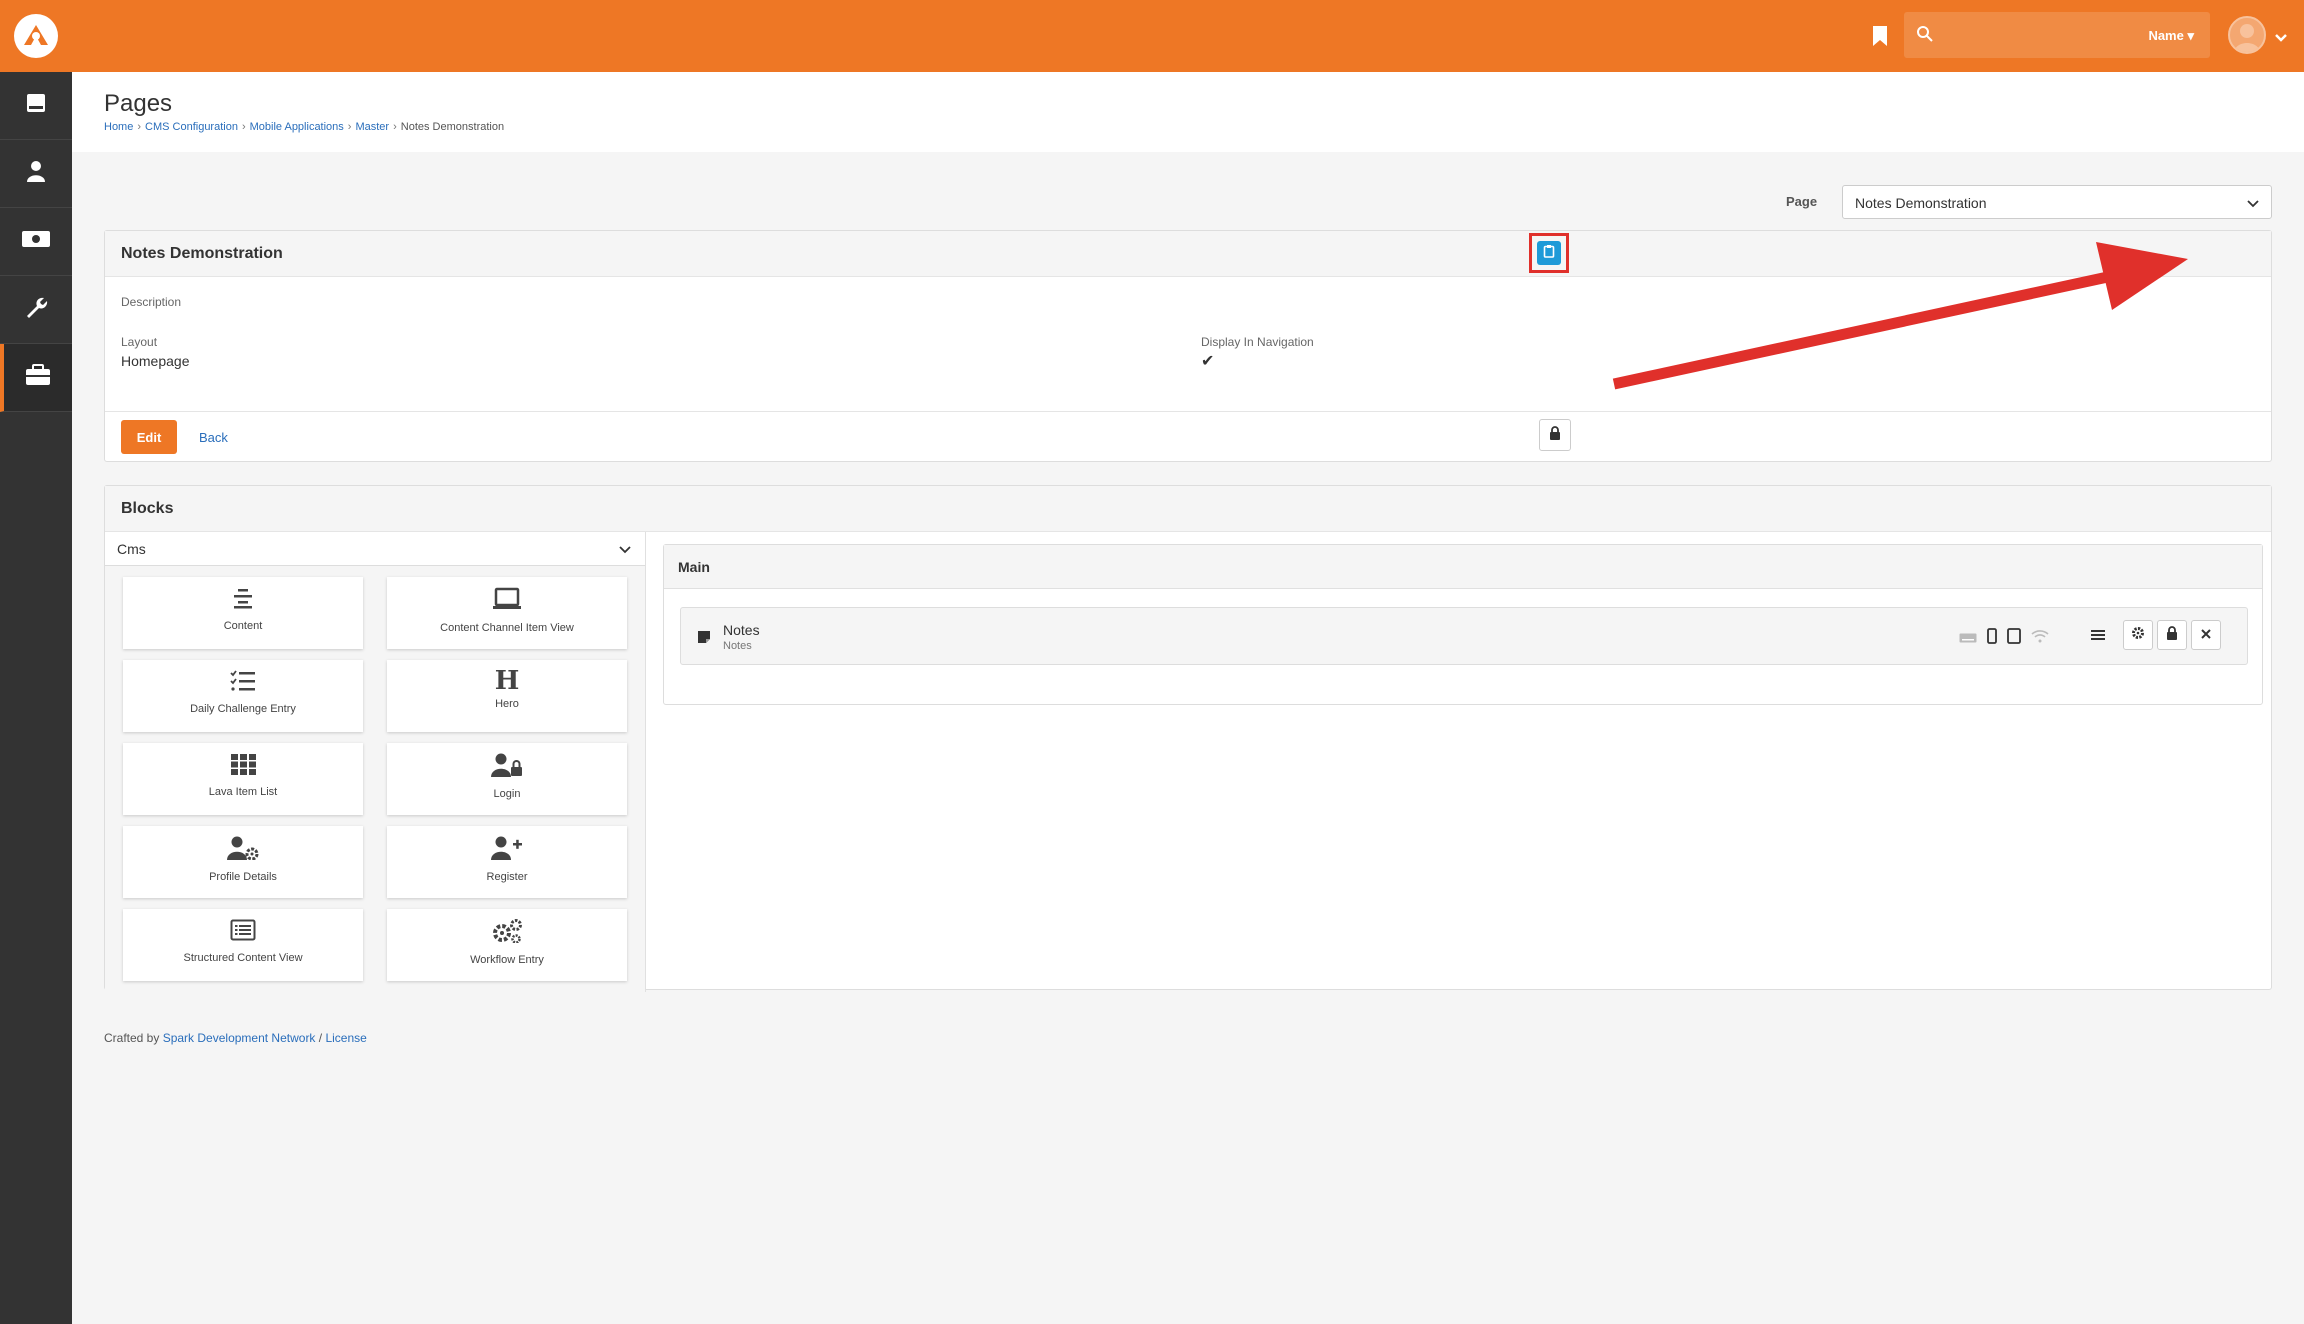  I want to click on block-type-login: Login, so click(507, 779).